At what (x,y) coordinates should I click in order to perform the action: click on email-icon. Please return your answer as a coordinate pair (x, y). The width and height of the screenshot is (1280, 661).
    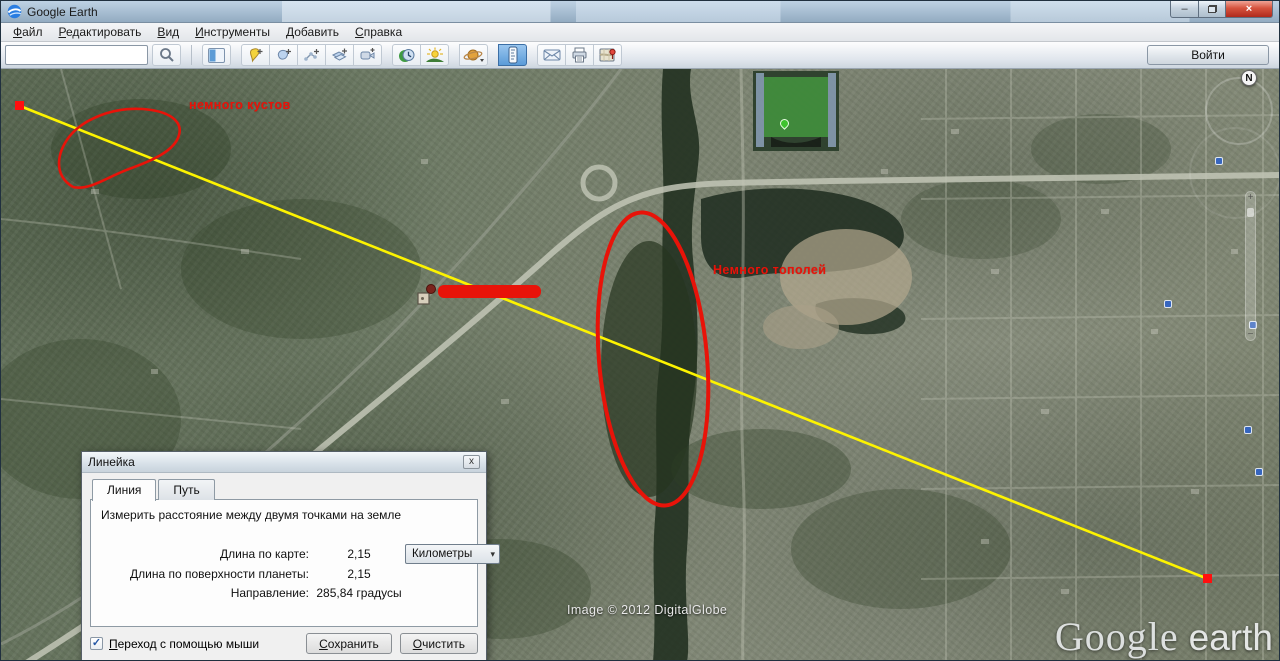
    Looking at the image, I should click on (551, 55).